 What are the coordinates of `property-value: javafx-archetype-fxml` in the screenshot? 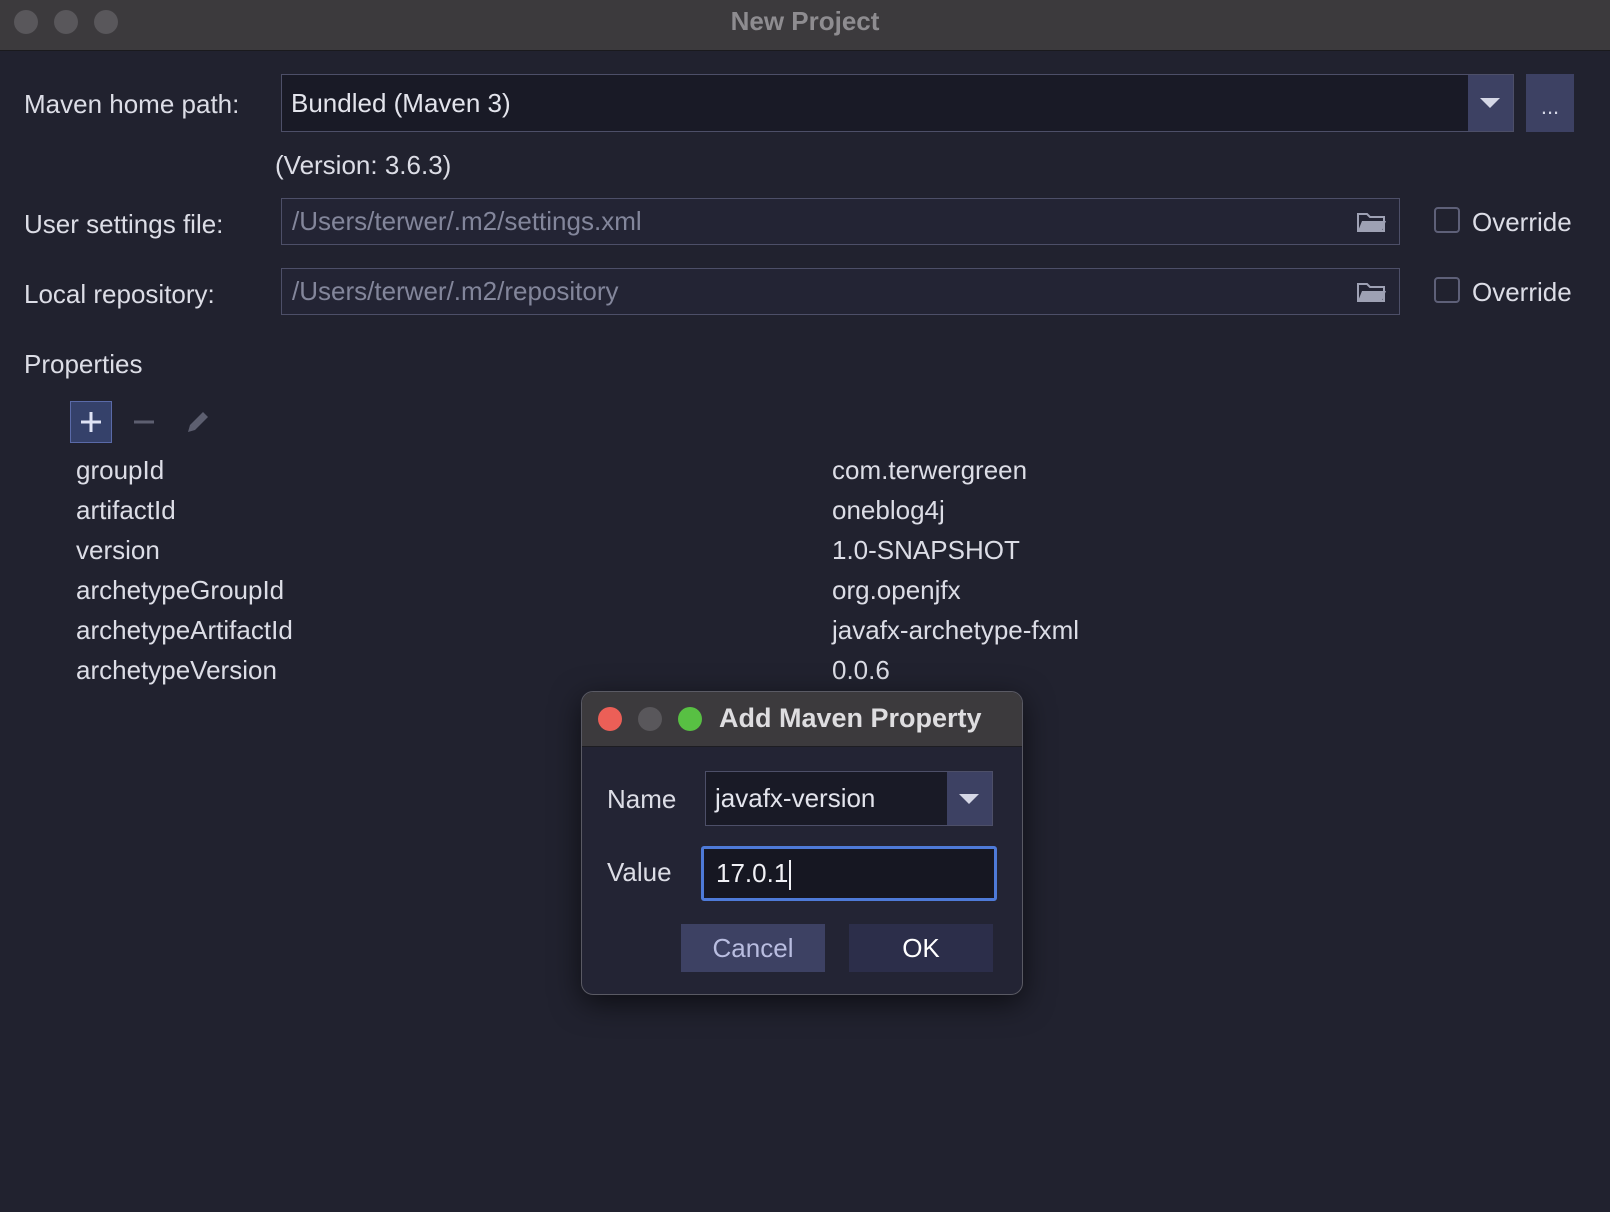 It's located at (955, 630).